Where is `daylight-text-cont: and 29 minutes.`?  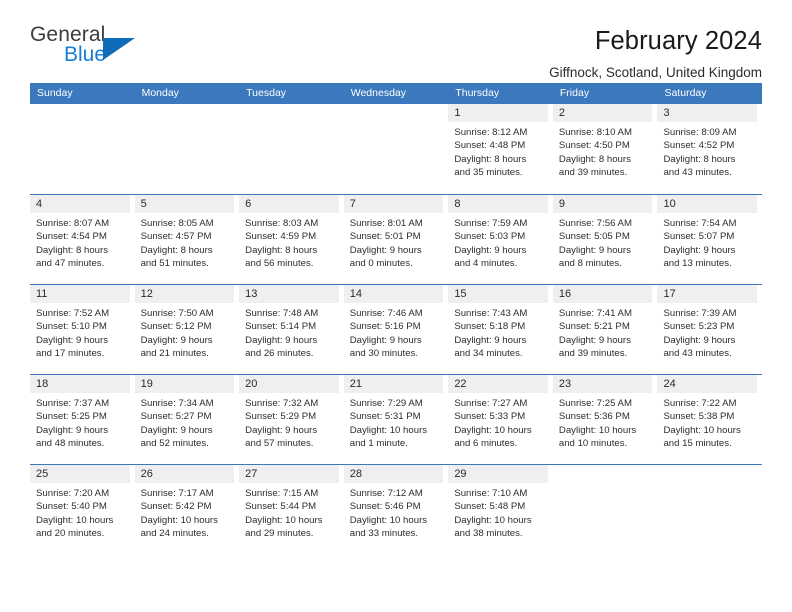 daylight-text-cont: and 29 minutes. is located at coordinates (279, 534).